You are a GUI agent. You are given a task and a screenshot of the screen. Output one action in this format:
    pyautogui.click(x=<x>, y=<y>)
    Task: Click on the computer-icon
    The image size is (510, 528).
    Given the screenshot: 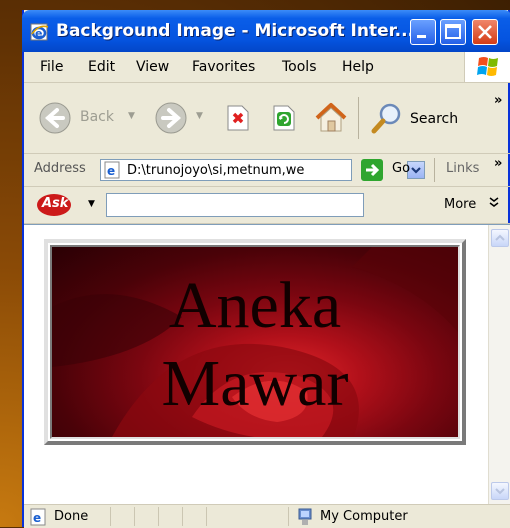 What is the action you would take?
    pyautogui.click(x=305, y=516)
    